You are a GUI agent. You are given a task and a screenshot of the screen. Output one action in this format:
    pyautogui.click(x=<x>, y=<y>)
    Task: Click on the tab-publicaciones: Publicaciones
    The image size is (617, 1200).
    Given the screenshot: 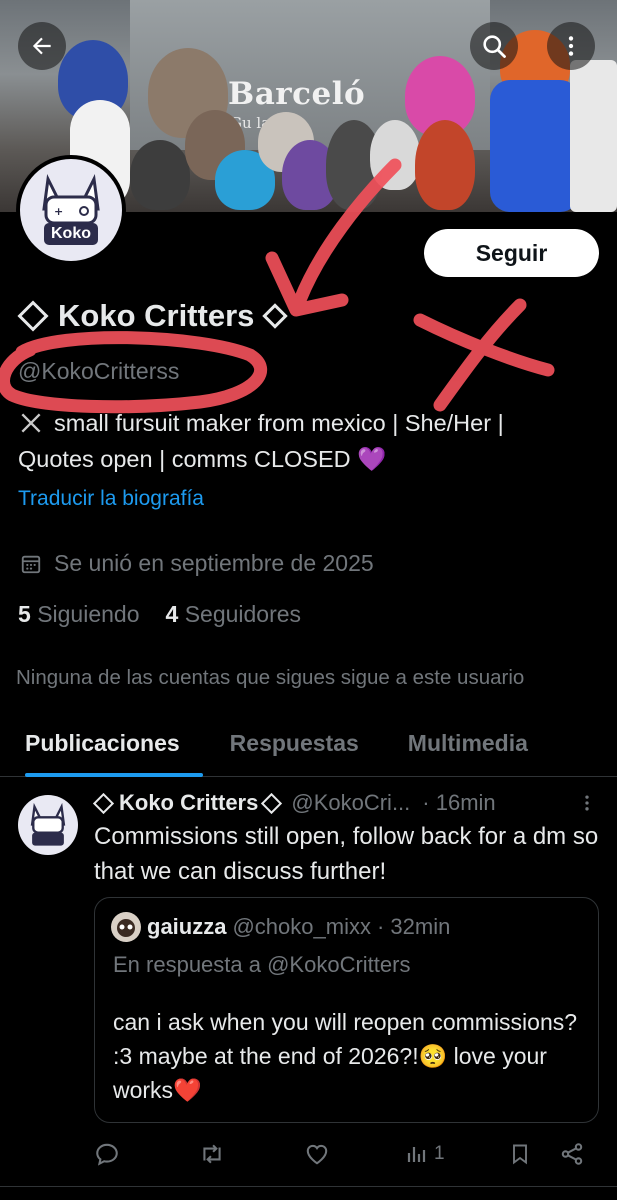 What is the action you would take?
    pyautogui.click(x=114, y=746)
    